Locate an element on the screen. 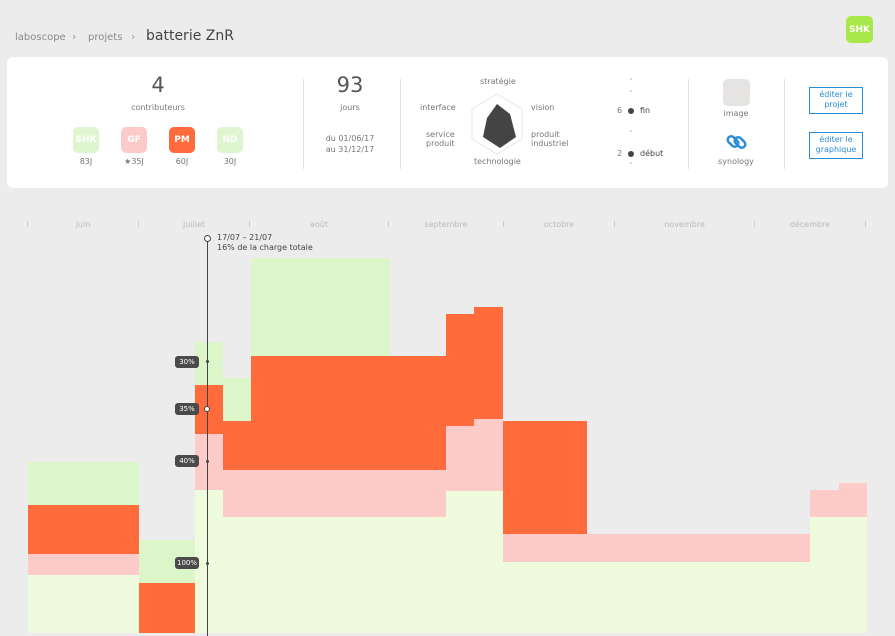 The height and width of the screenshot is (636, 895). percent-marker: 40% is located at coordinates (187, 461).